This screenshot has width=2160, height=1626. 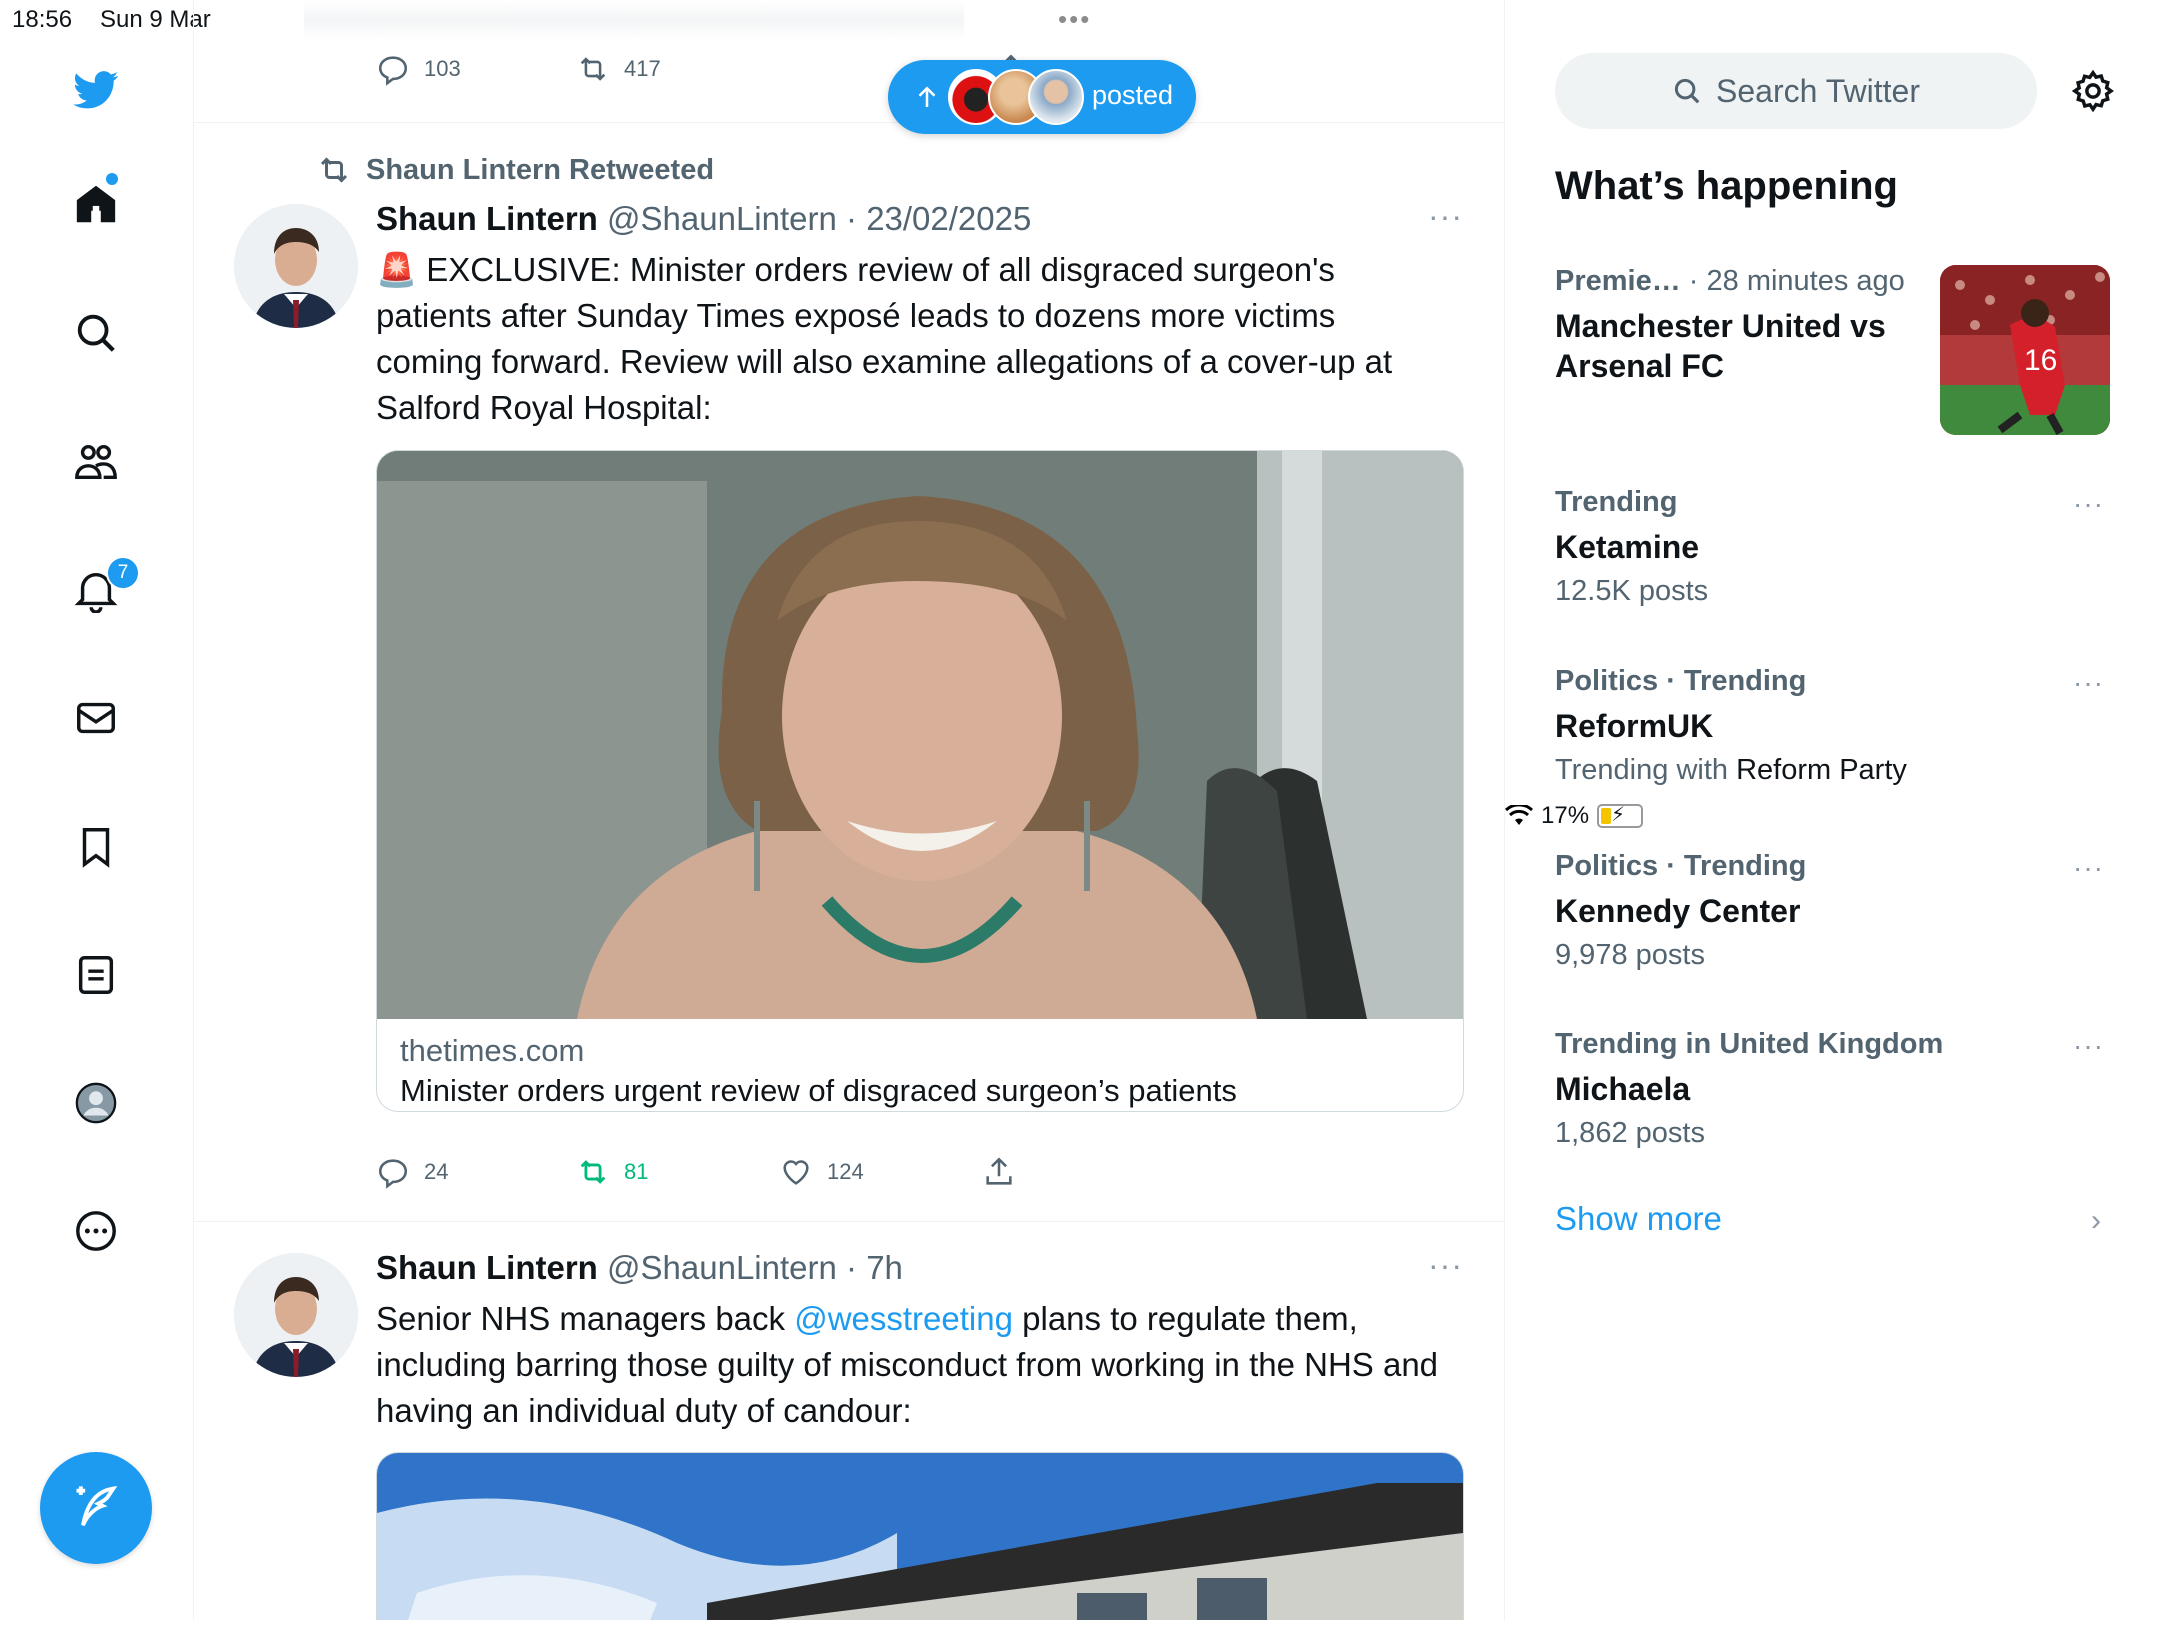 I want to click on prev-tweet-actions: 103 417, so click(x=576, y=69).